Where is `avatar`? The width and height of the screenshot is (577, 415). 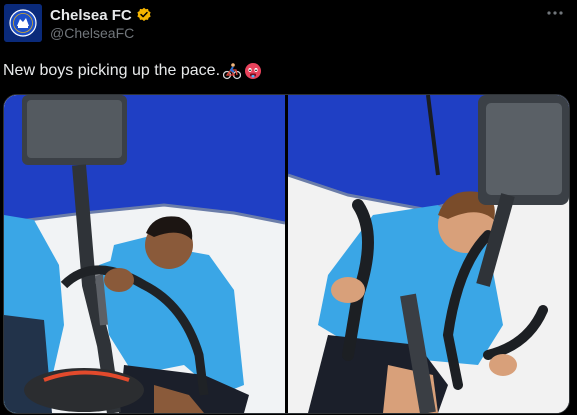
avatar is located at coordinates (23, 23).